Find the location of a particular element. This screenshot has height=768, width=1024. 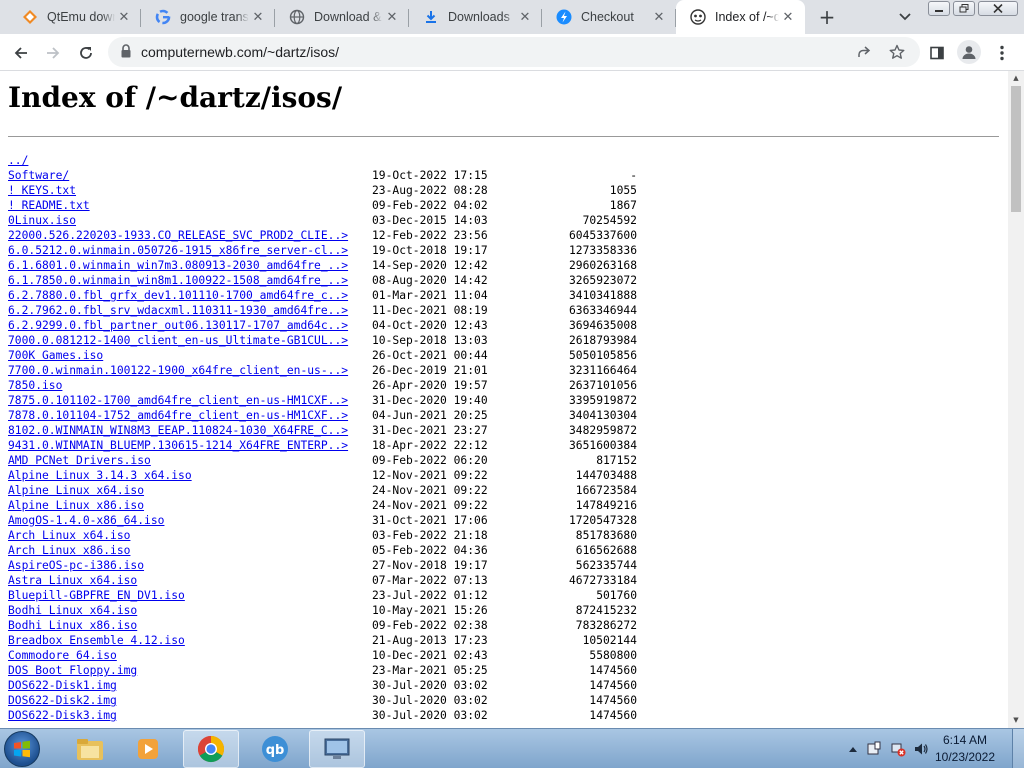

file-link: AMD PCNet Drivers.iso is located at coordinates (79, 460).